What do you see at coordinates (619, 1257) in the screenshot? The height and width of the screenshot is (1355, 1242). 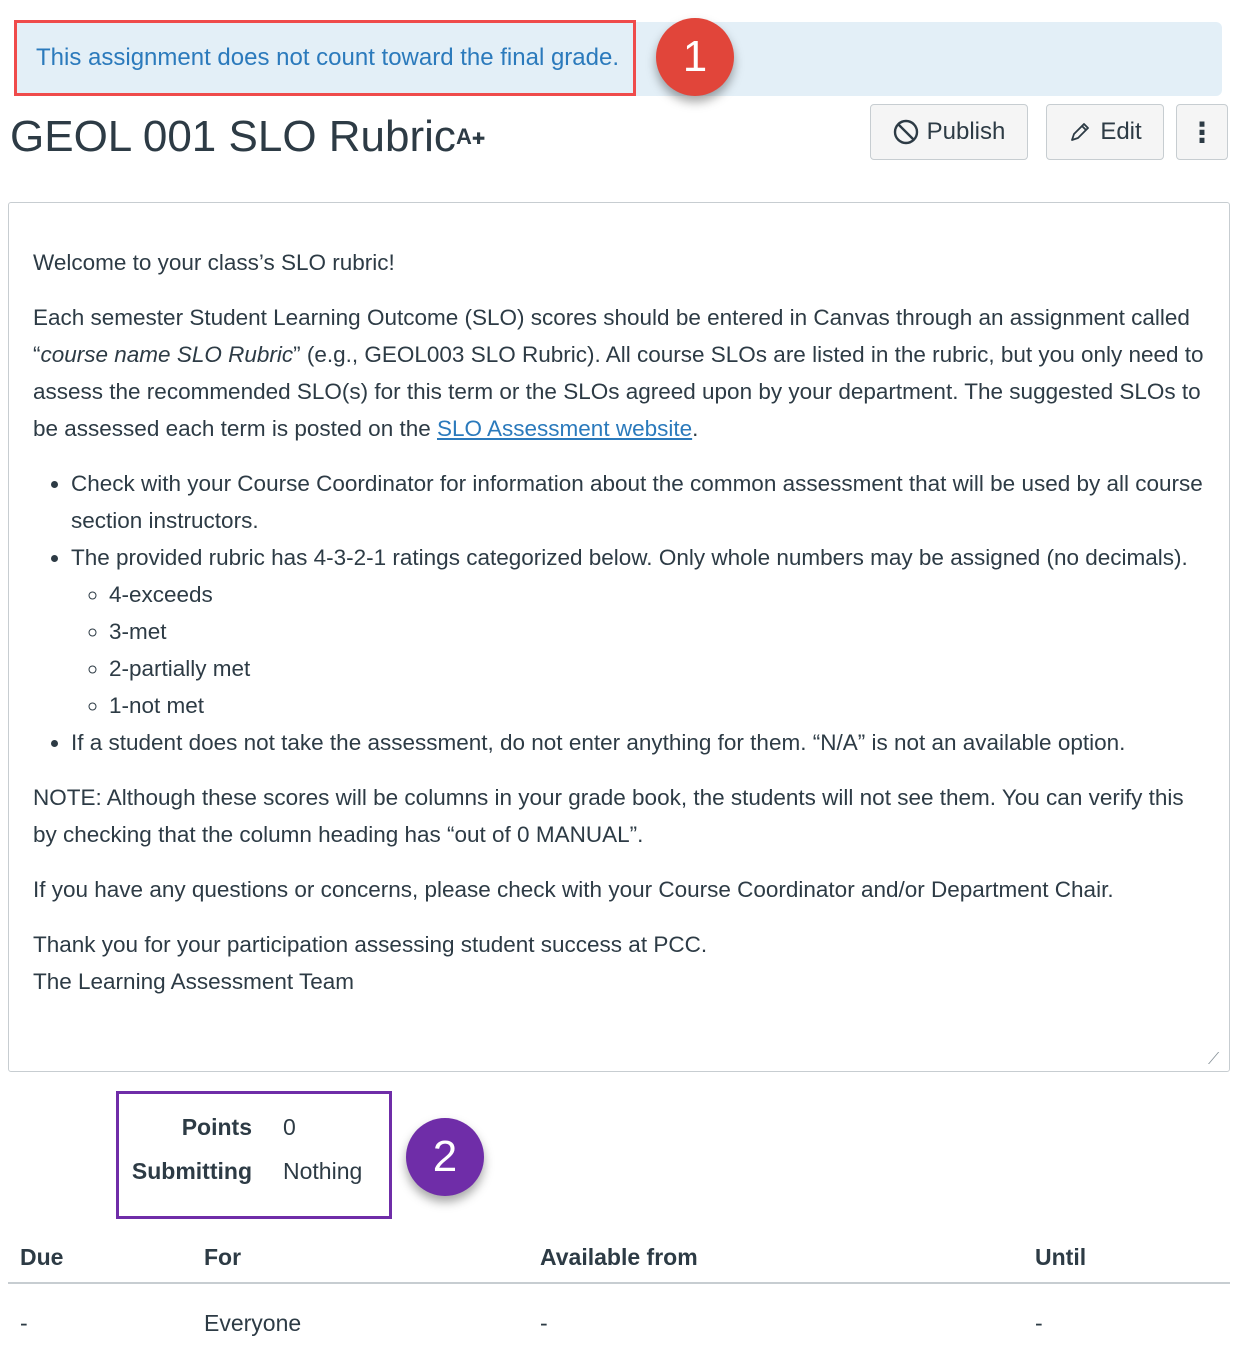 I see `column-header-available-from: Available from` at bounding box center [619, 1257].